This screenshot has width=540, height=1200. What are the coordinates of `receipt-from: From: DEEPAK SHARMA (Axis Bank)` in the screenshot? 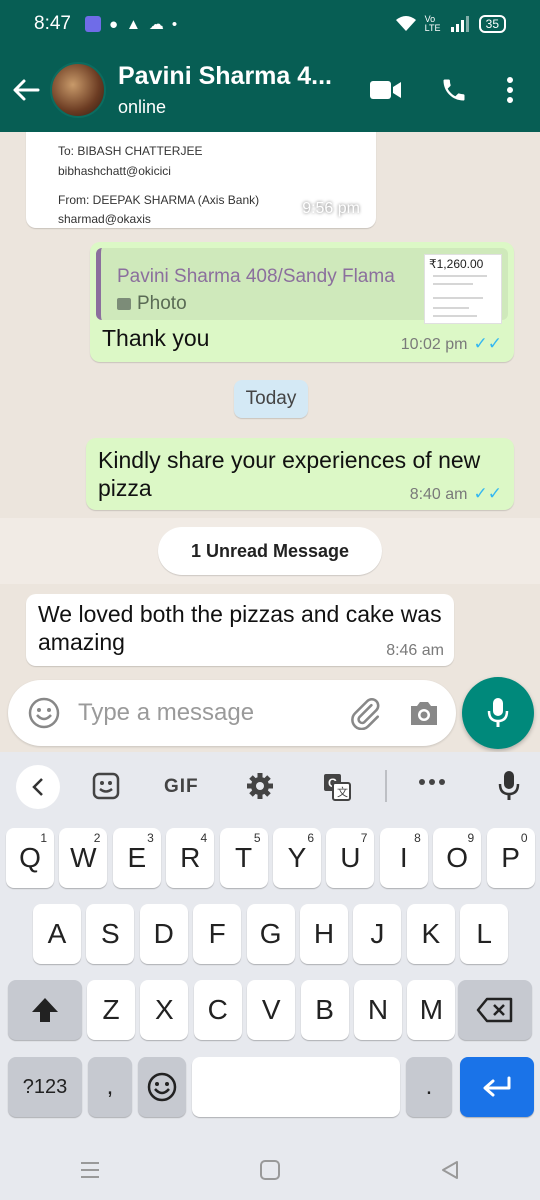 It's located at (159, 200).